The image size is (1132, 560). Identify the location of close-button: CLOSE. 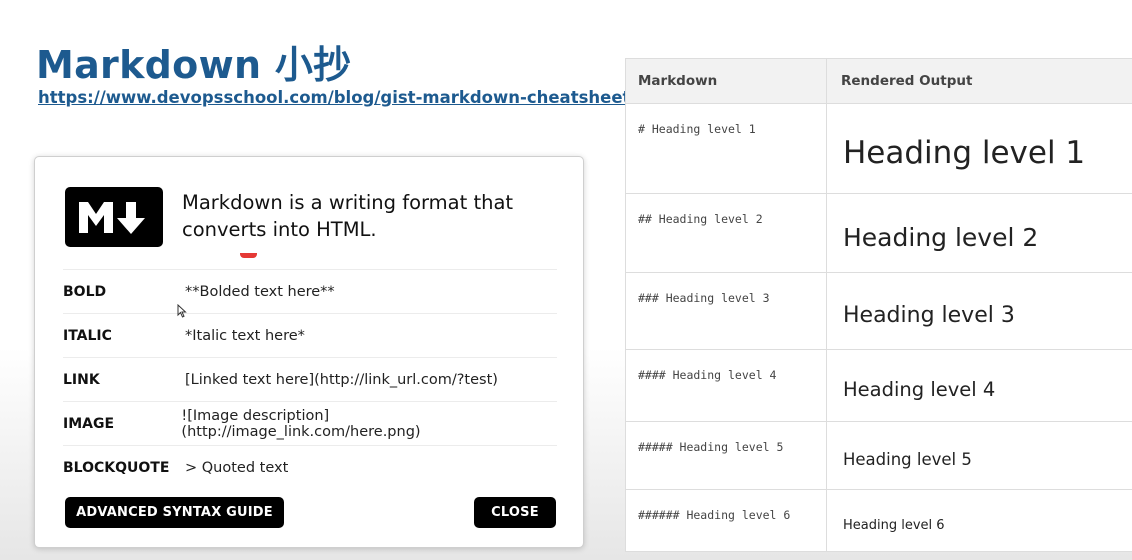
(515, 512).